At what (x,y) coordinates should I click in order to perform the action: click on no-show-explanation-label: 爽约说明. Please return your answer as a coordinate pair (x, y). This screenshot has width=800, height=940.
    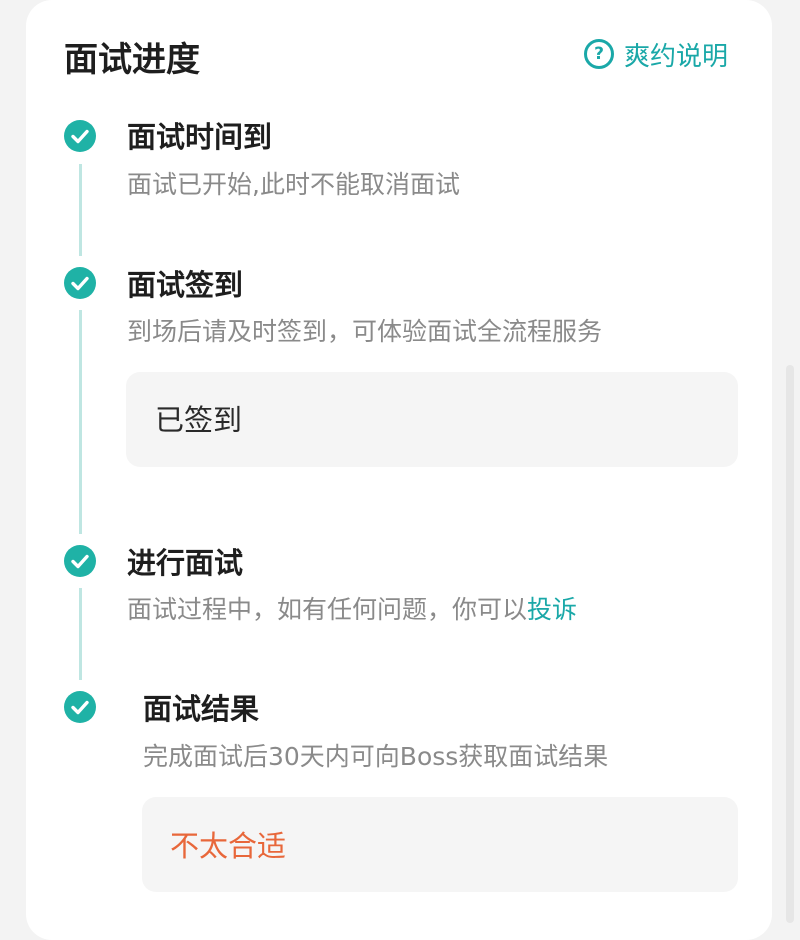
    Looking at the image, I should click on (676, 56).